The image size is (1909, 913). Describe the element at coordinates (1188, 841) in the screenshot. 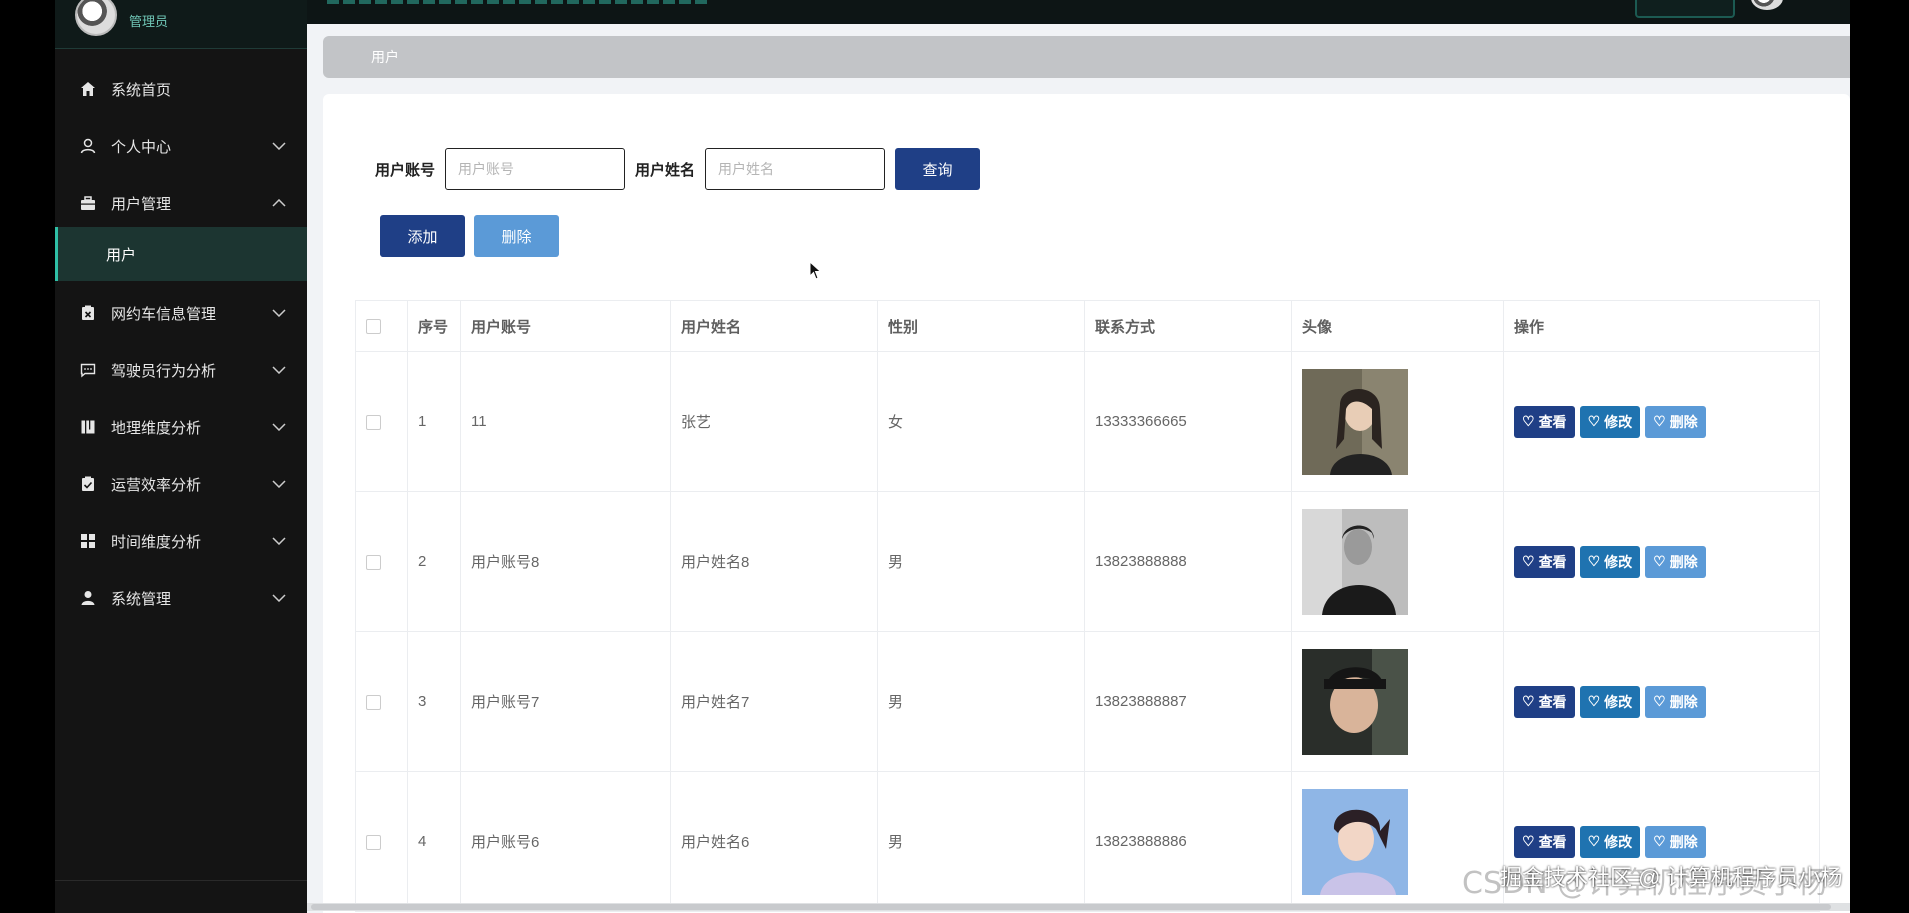

I see `phone-cell: 13823888886` at that location.